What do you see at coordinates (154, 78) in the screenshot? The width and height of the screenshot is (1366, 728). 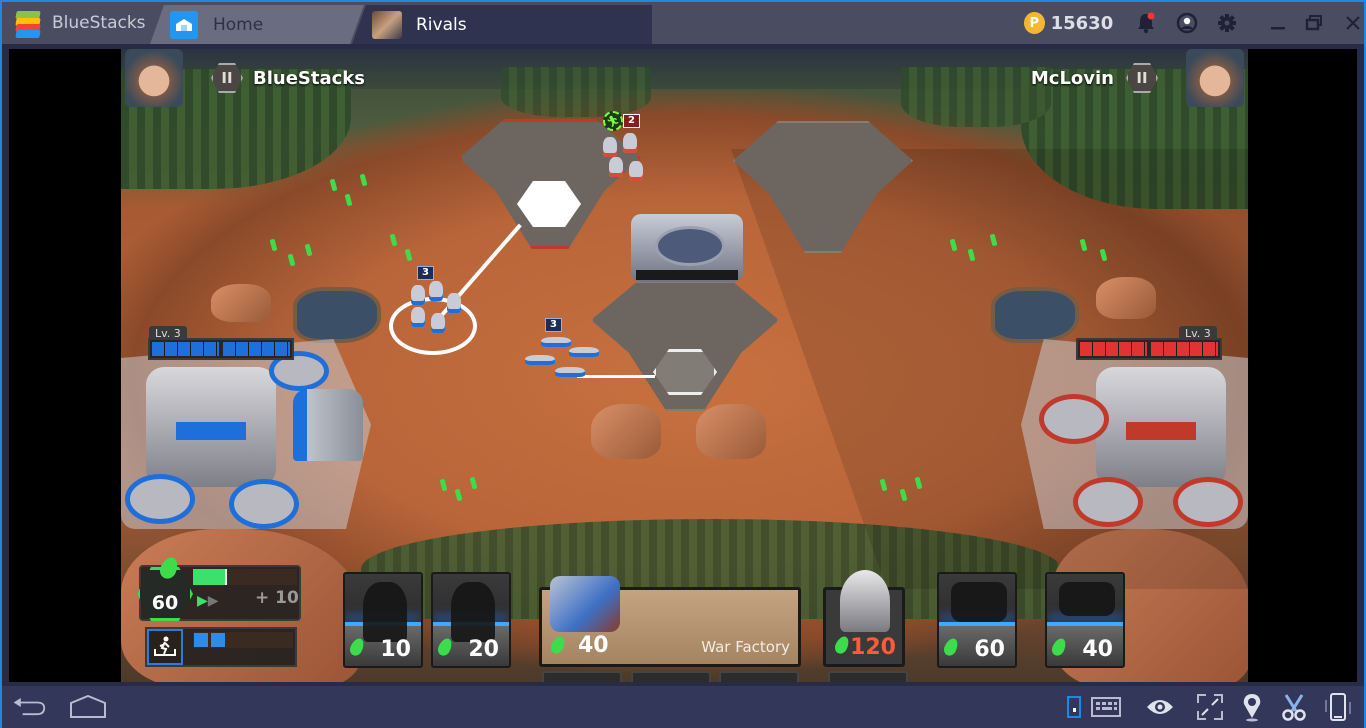 I see `player-left-avatar` at bounding box center [154, 78].